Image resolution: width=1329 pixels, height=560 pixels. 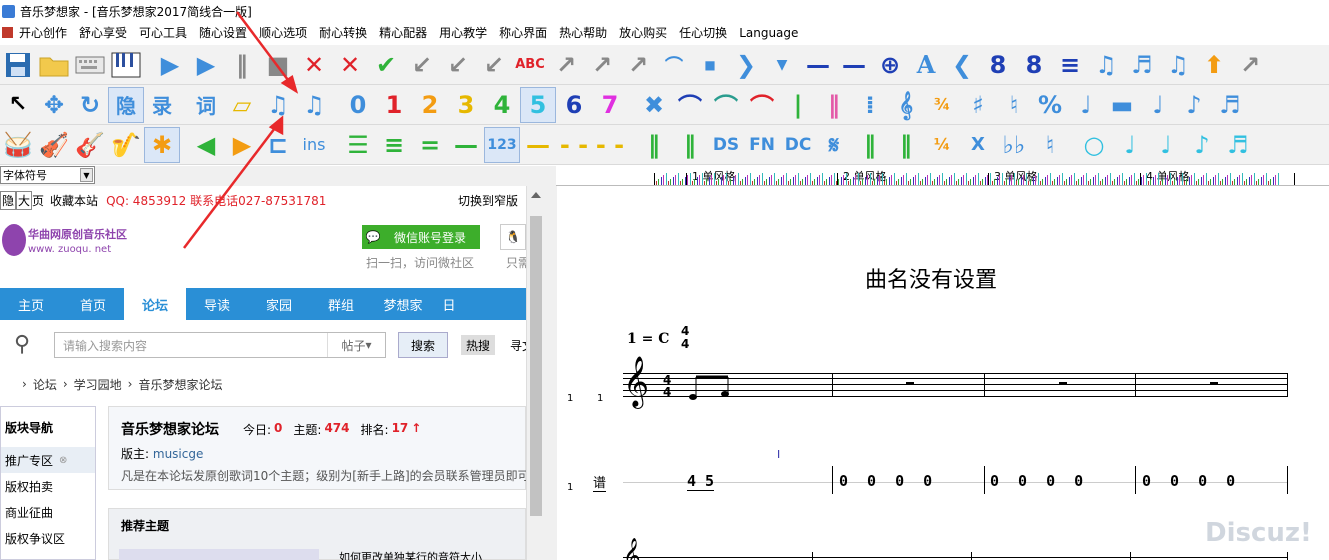 What do you see at coordinates (155, 304) in the screenshot?
I see `nav-forum: 论坛` at bounding box center [155, 304].